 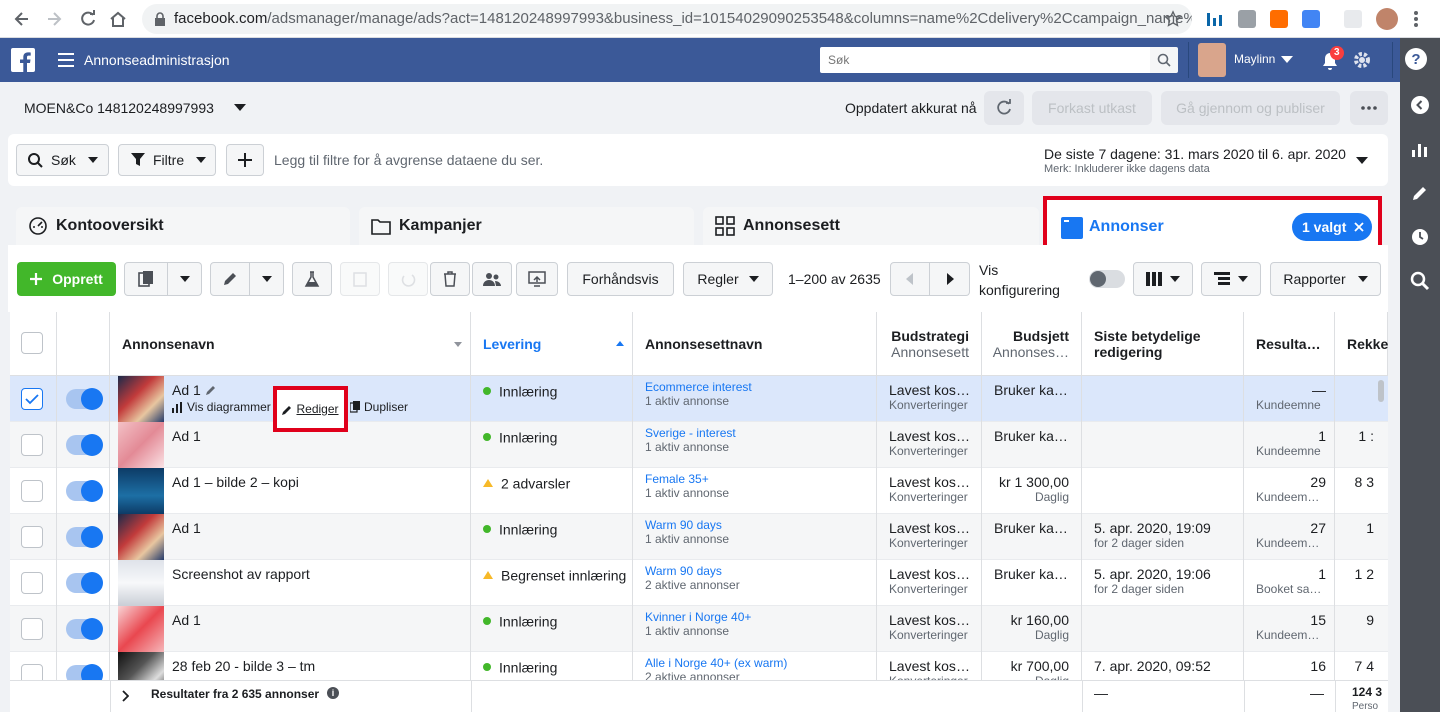 I want to click on expand-footer-icon, so click(x=125, y=696).